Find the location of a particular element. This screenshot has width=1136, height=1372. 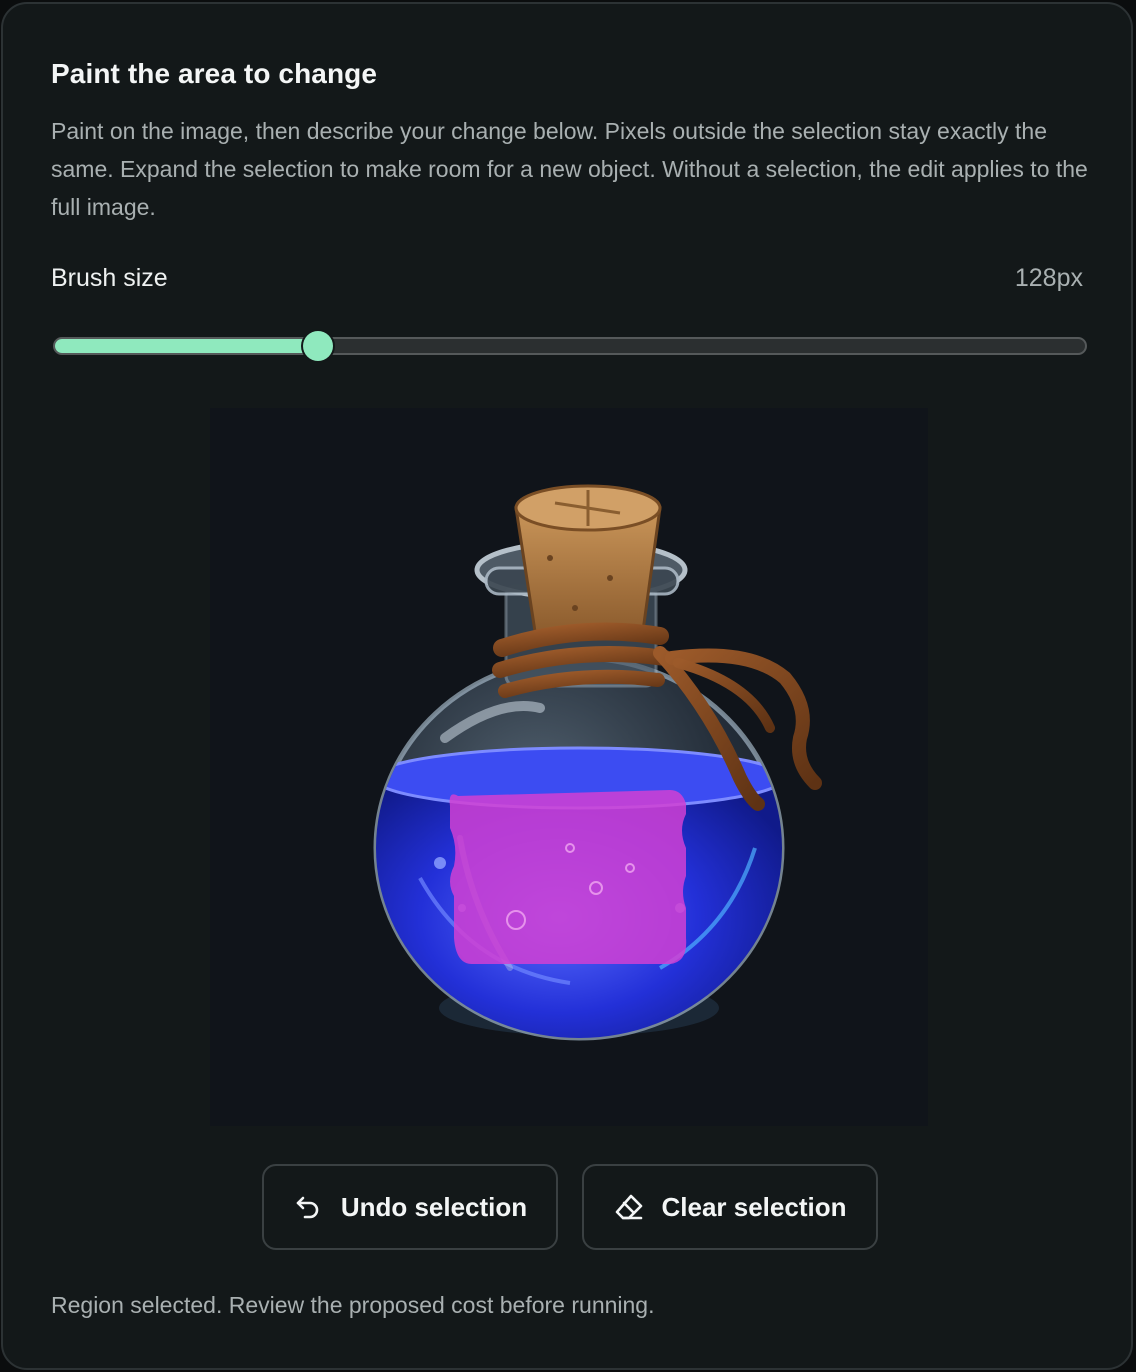

undo-selection-label: Undo selection is located at coordinates (434, 1206).